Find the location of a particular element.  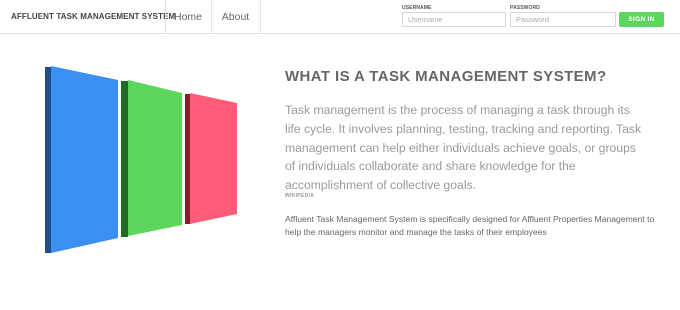

username-label: USERNAME is located at coordinates (417, 8).